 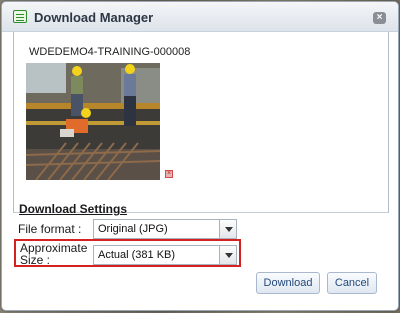 What do you see at coordinates (73, 209) in the screenshot?
I see `download-settings-heading: Download Settings` at bounding box center [73, 209].